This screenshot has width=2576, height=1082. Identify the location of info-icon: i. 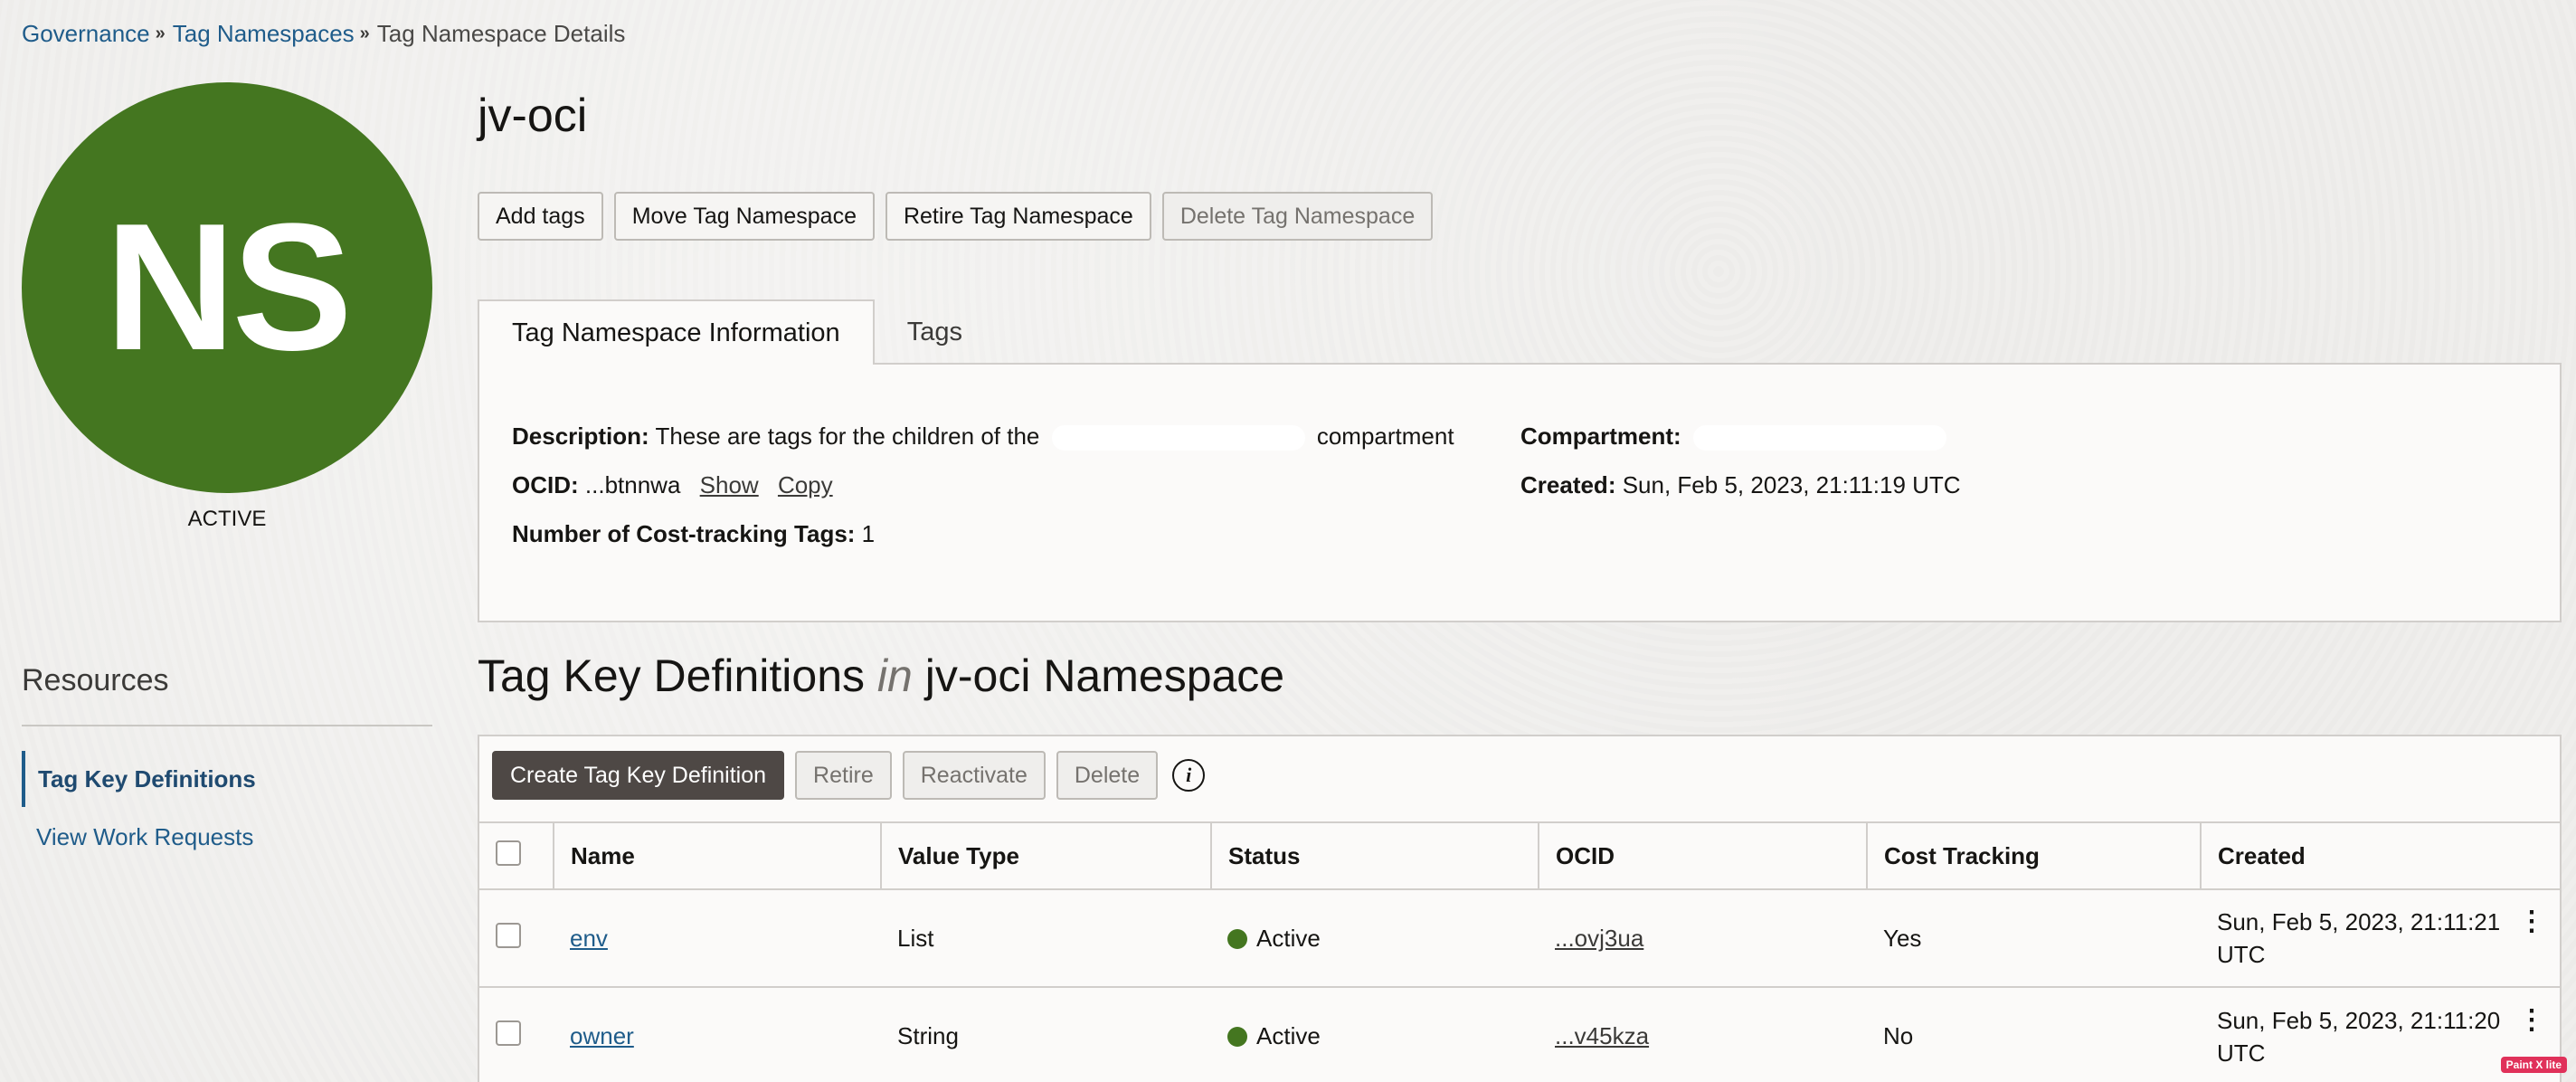
(1189, 775).